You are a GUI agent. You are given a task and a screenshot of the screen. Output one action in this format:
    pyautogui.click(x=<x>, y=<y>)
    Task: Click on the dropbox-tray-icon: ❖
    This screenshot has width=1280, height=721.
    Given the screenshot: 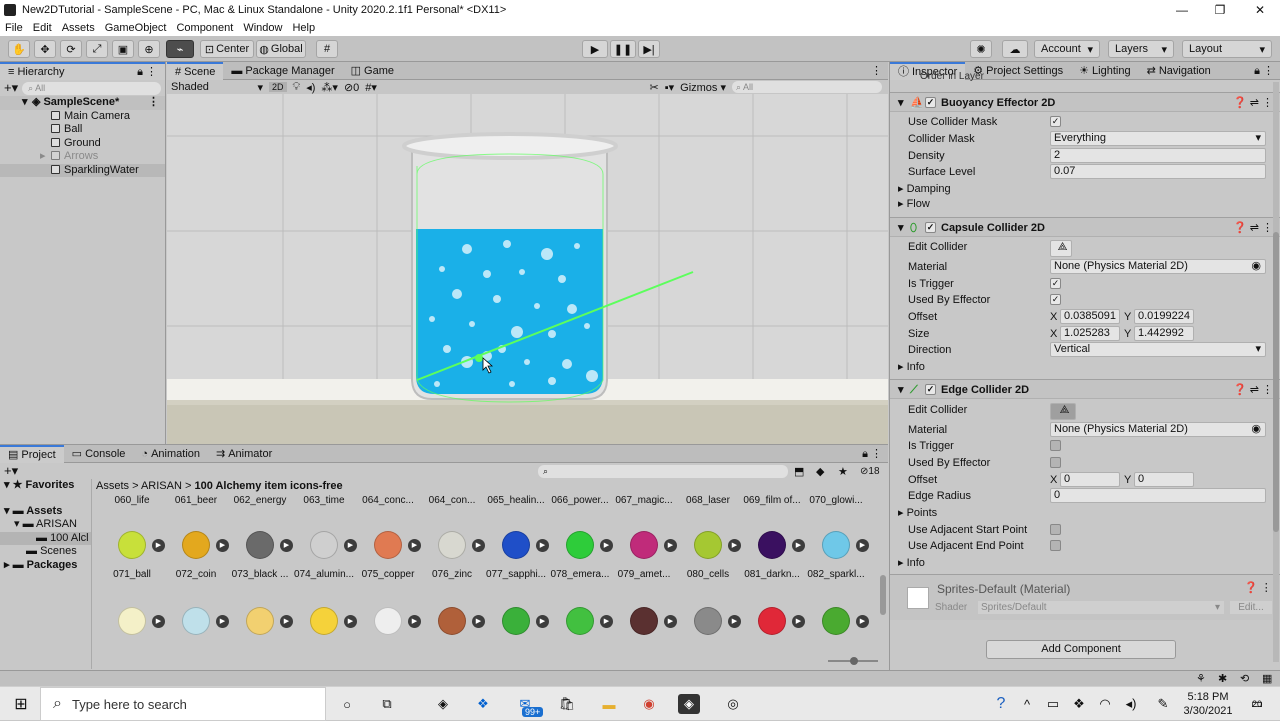 What is the action you would take?
    pyautogui.click(x=1079, y=704)
    